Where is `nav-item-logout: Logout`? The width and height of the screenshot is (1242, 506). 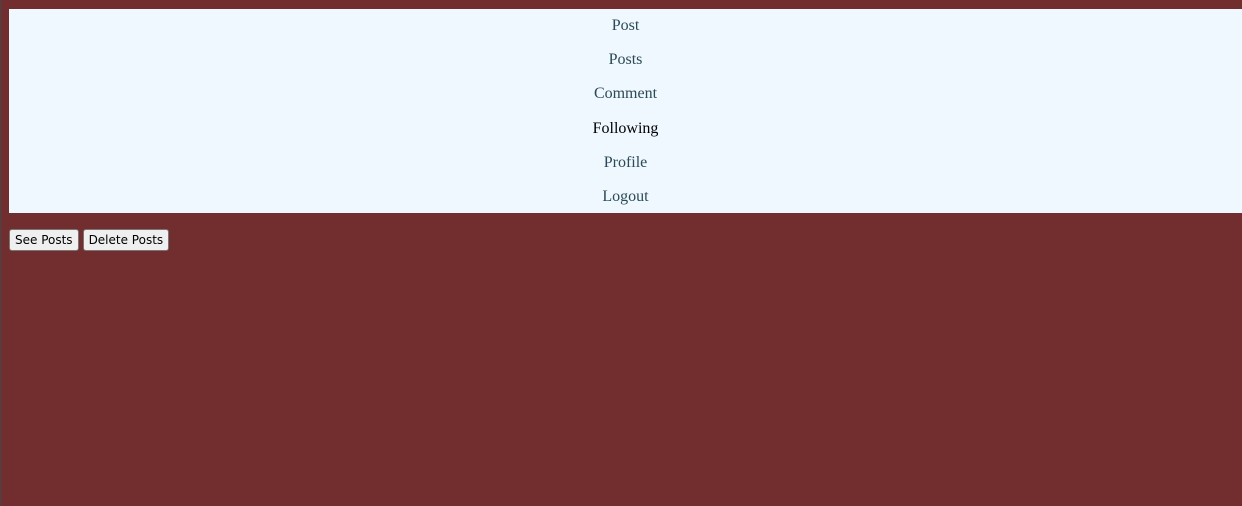
nav-item-logout: Logout is located at coordinates (625, 197).